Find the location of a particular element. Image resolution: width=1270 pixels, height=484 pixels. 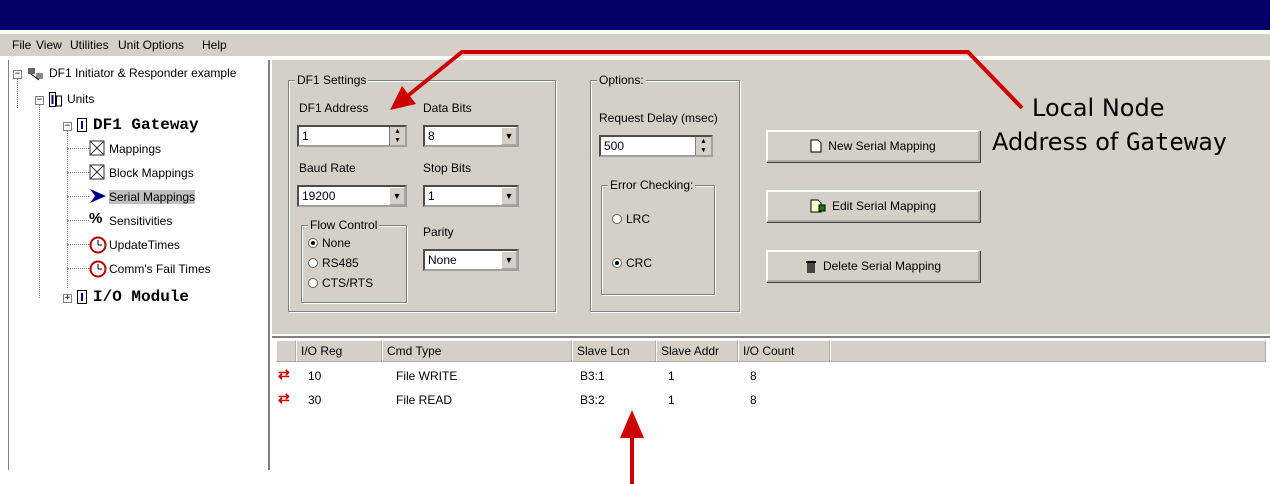

address-pointer-arrow is located at coordinates (711, 80).